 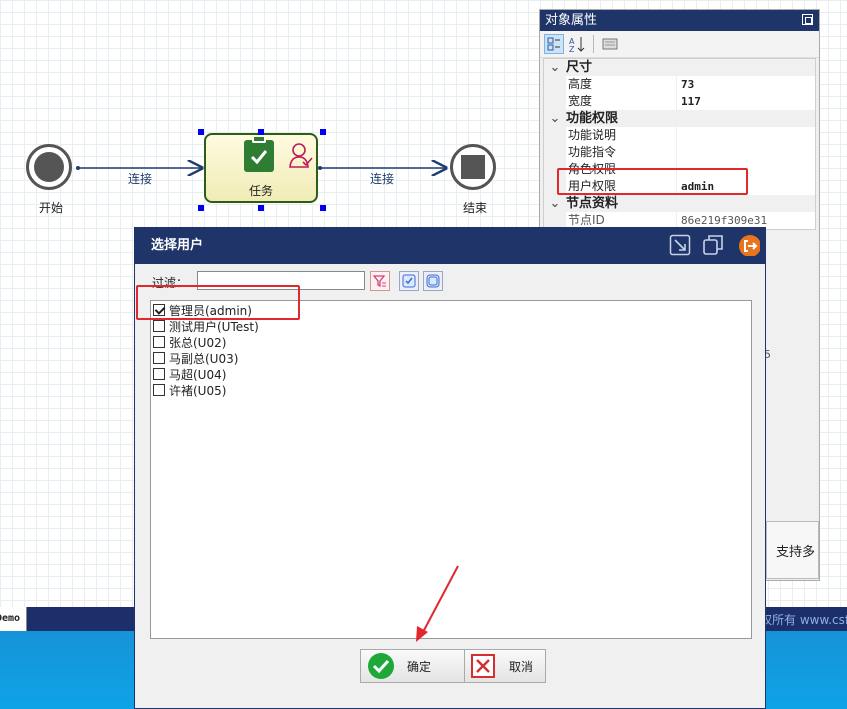 I want to click on category-permissions: ⌄ 功能权限, so click(x=679, y=118).